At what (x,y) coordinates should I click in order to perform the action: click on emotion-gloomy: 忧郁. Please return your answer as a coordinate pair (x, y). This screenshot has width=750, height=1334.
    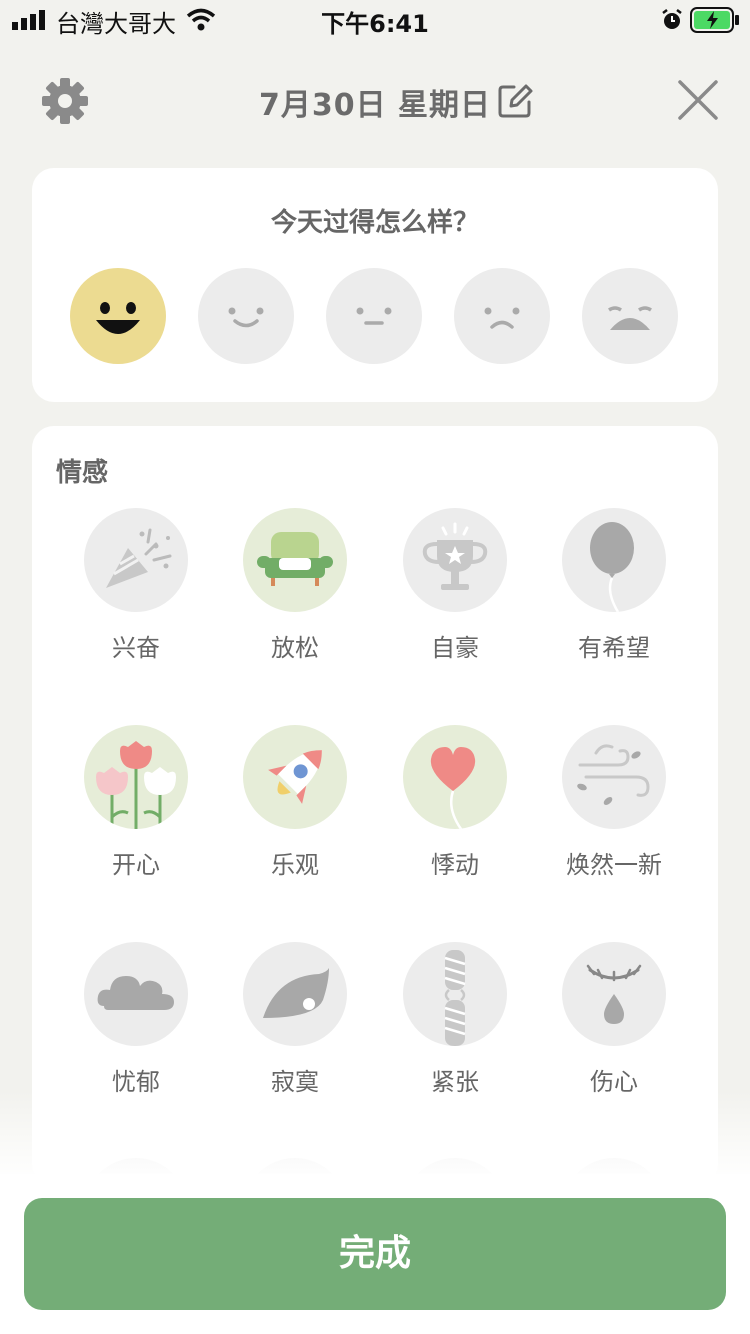
    Looking at the image, I should click on (136, 1019).